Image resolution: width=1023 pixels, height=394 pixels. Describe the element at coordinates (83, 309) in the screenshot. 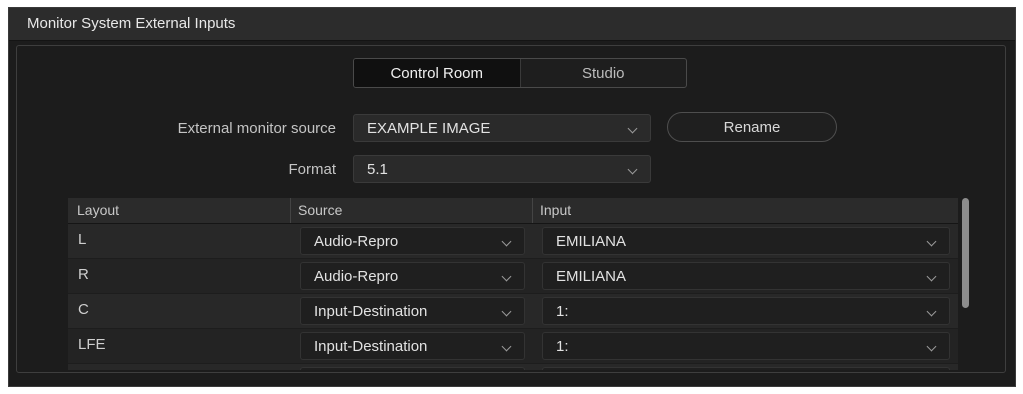

I see `layout-cell: C` at that location.